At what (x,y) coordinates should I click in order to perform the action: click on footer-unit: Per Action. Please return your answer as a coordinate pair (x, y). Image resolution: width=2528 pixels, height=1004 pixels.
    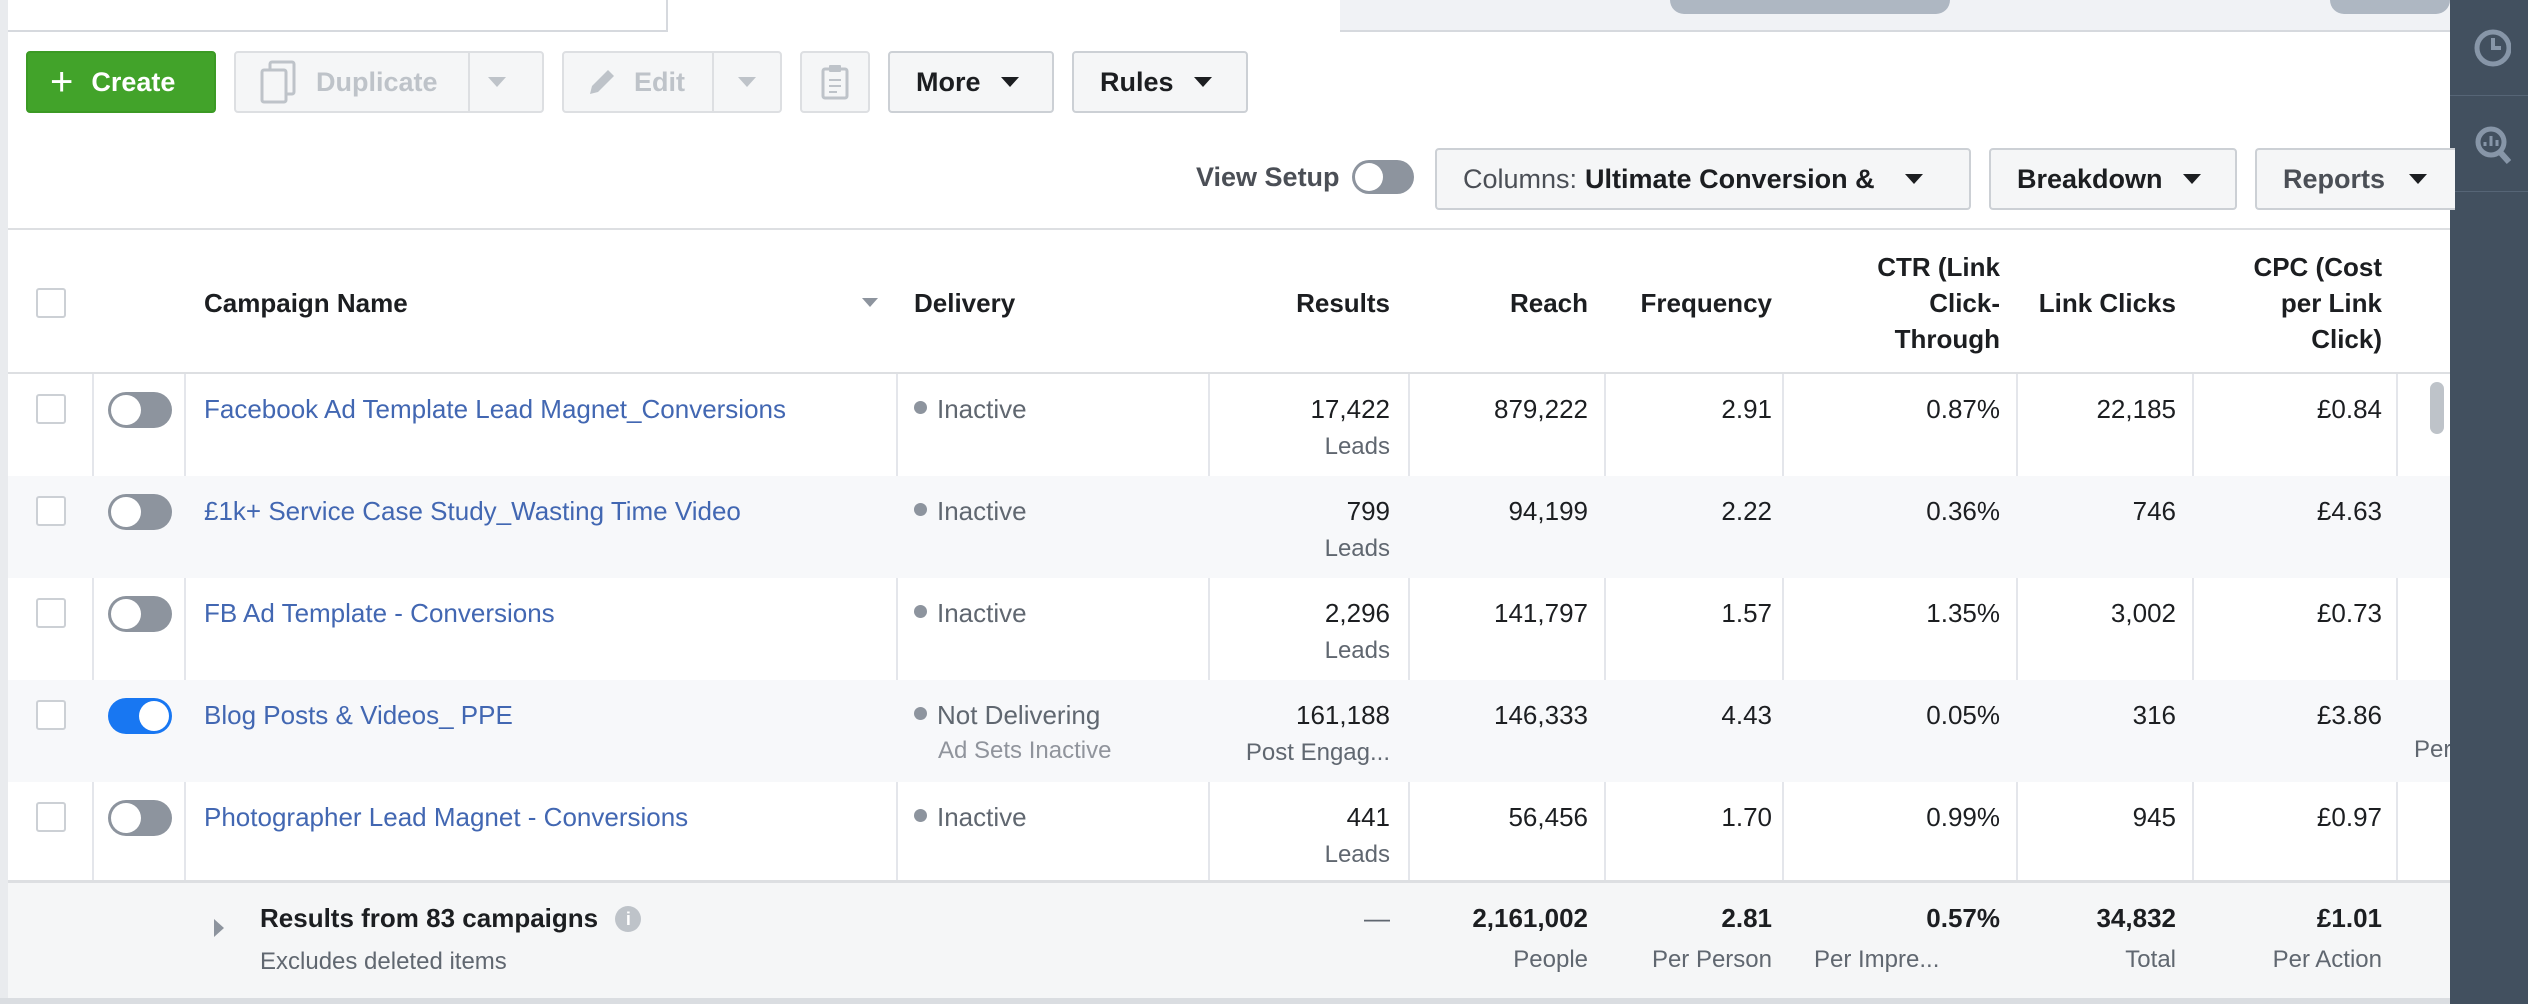
    Looking at the image, I should click on (2327, 959).